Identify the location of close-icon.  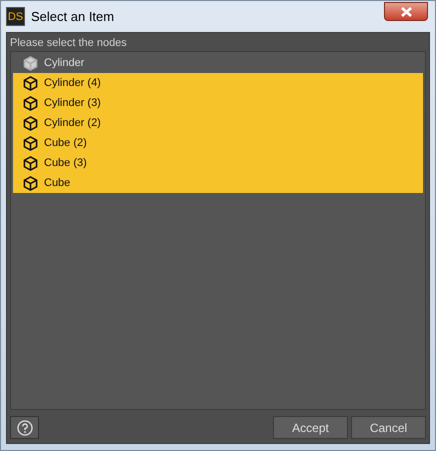
(406, 11).